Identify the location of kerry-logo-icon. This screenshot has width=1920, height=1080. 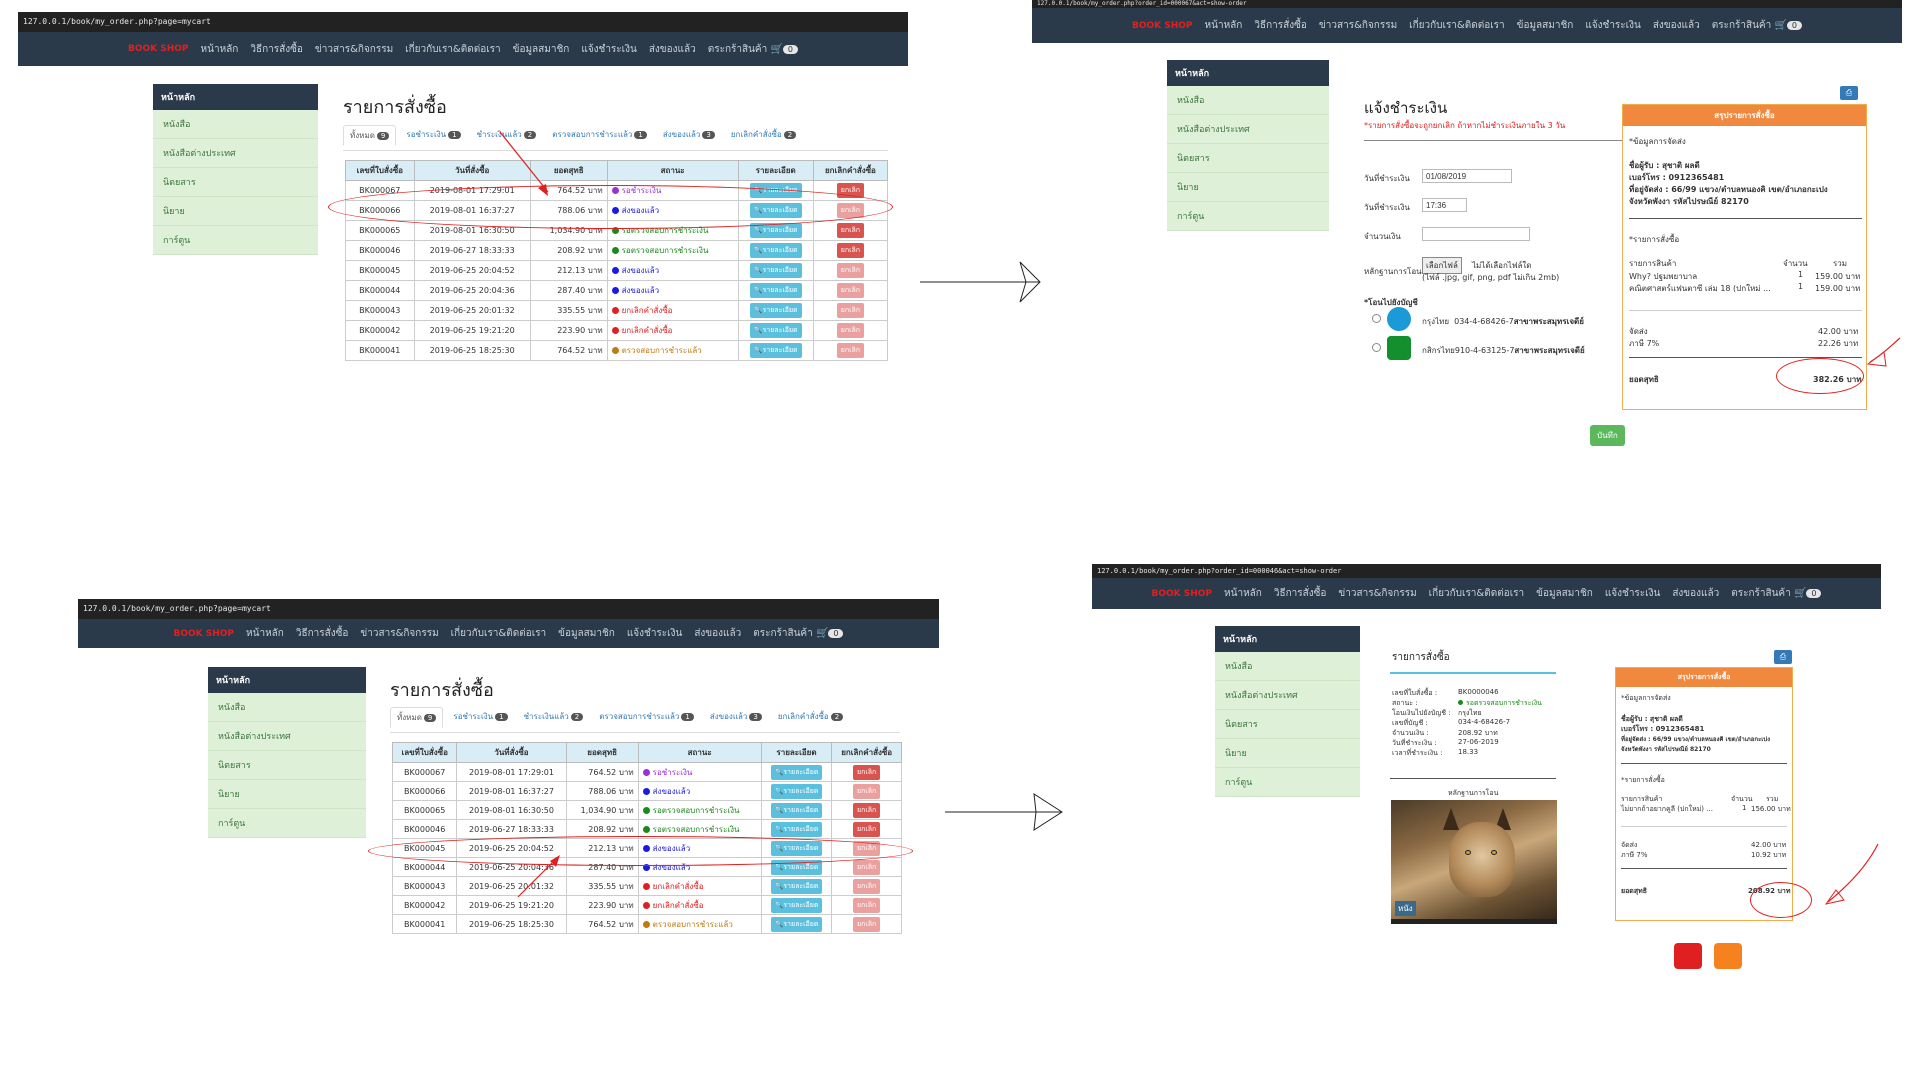
(1728, 956).